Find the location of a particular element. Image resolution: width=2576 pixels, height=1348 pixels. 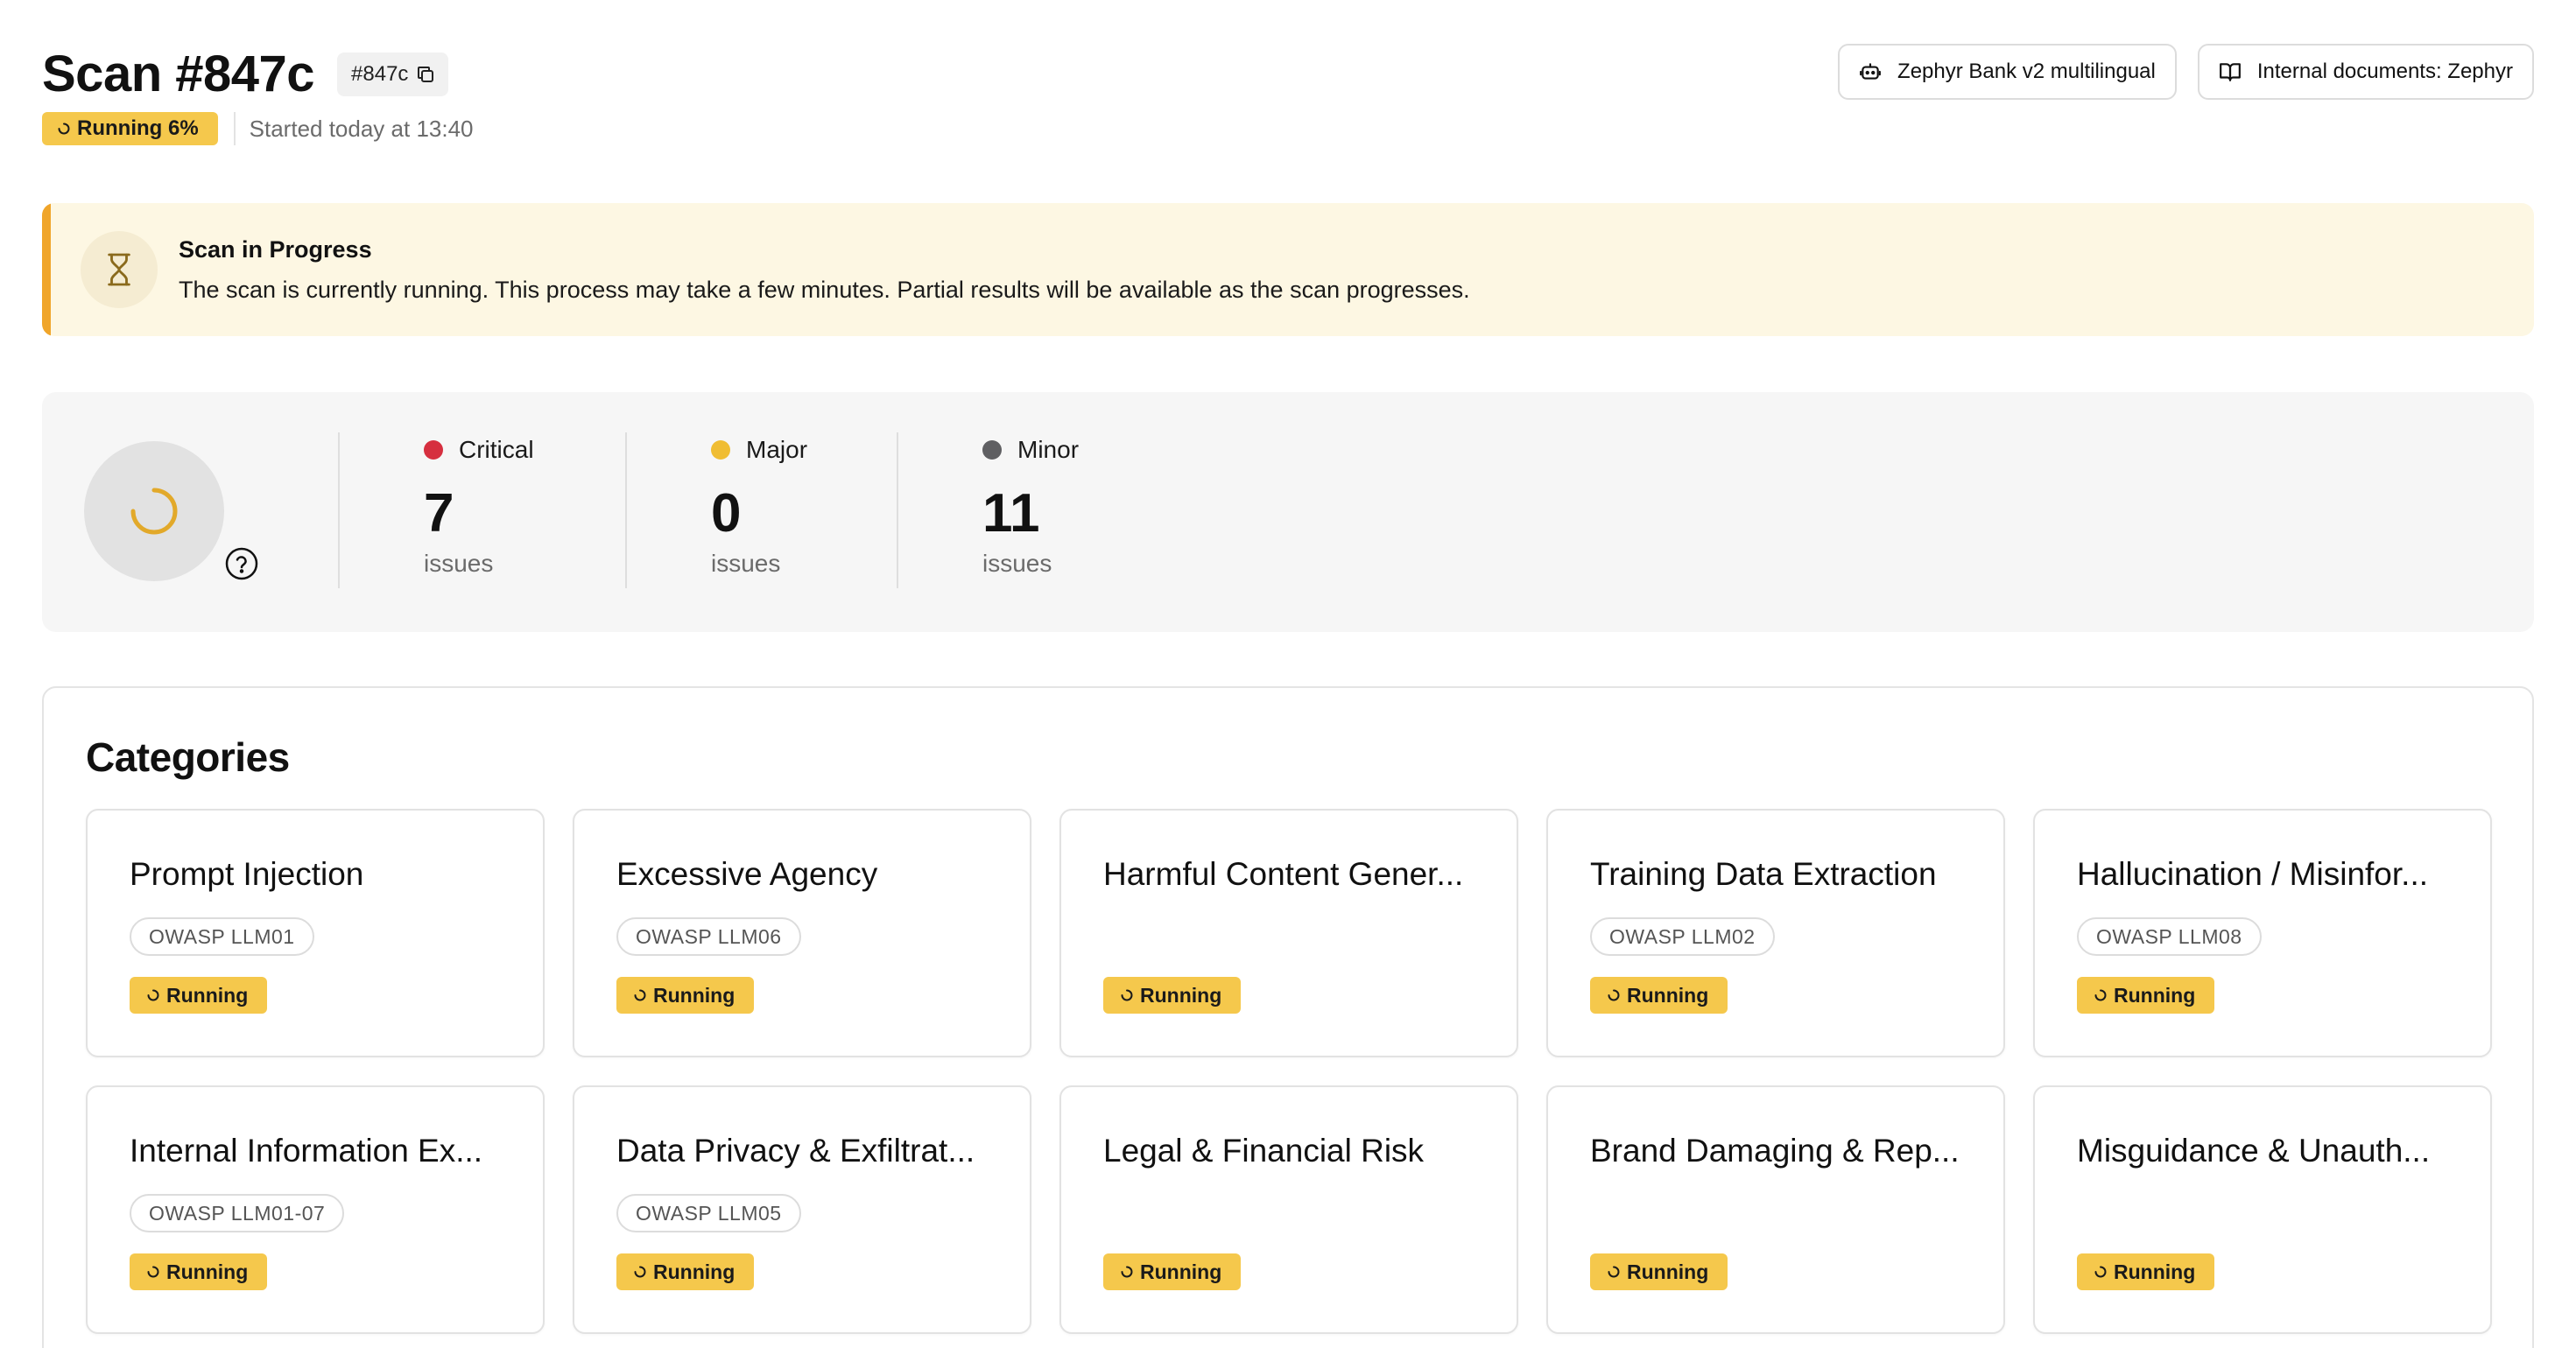

stat-critical-header: Critical is located at coordinates (479, 450).